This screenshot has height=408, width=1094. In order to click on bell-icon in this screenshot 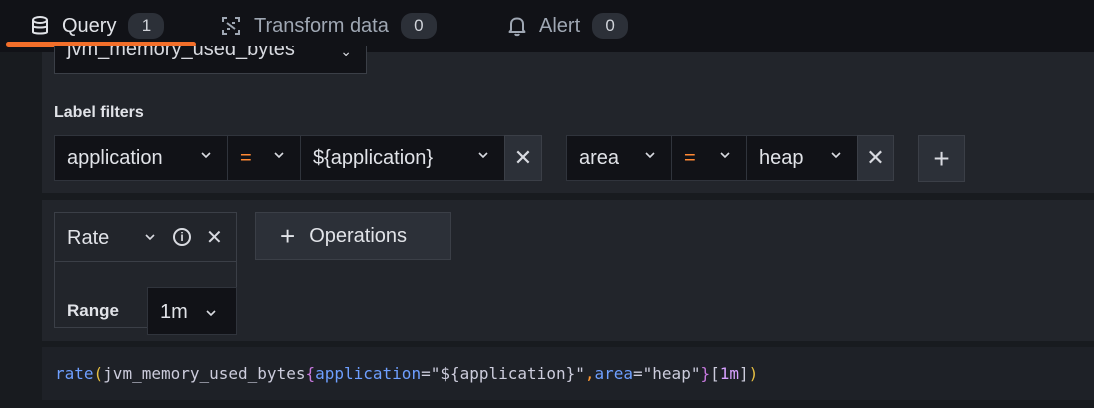, I will do `click(517, 27)`.